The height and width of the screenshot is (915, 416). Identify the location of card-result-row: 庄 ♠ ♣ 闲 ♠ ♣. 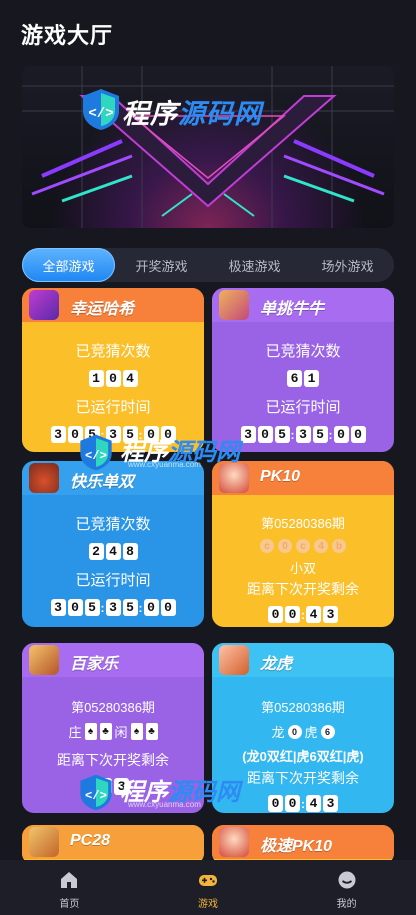
(113, 731).